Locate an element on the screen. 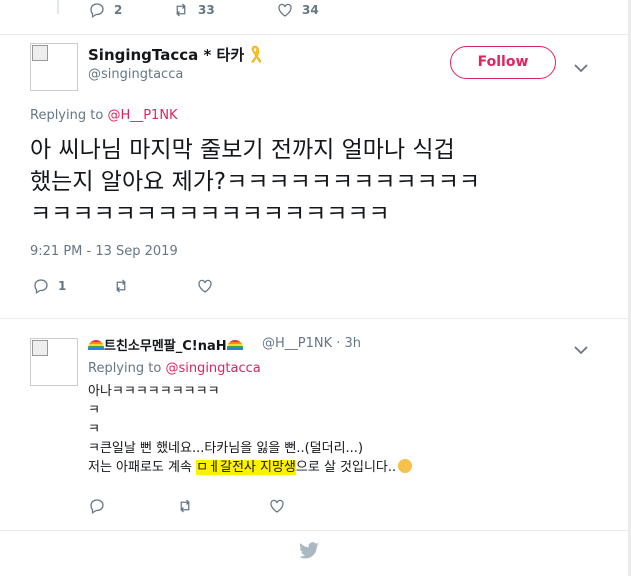 The image size is (631, 576). reply-like-button is located at coordinates (308, 506).